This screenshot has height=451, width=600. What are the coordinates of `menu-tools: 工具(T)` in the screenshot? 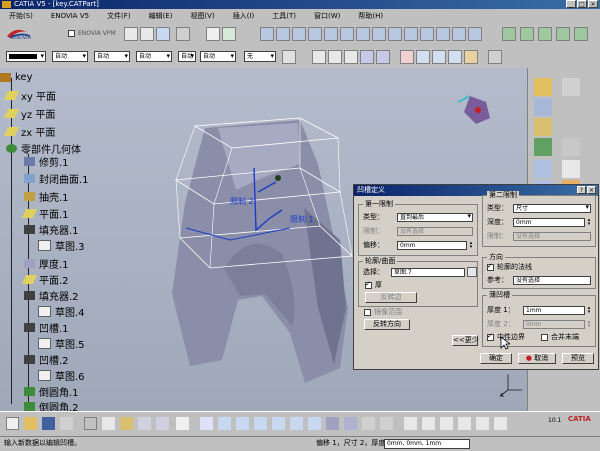 It's located at (284, 16).